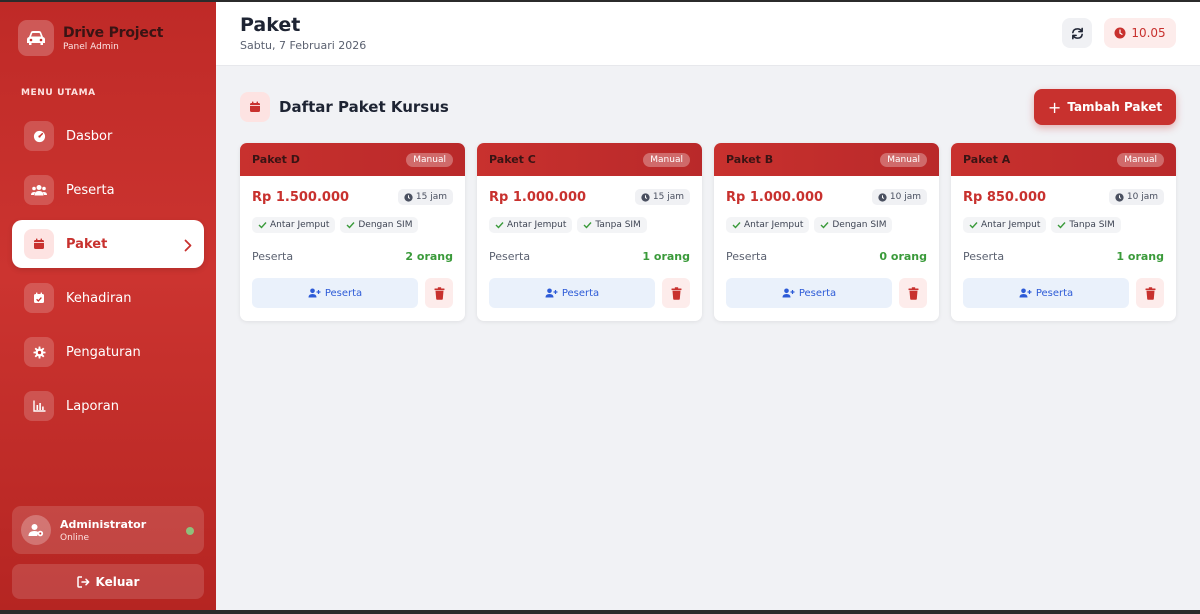 This screenshot has width=1200, height=614. Describe the element at coordinates (92, 406) in the screenshot. I see `sidebar-item-label: Laporan` at that location.